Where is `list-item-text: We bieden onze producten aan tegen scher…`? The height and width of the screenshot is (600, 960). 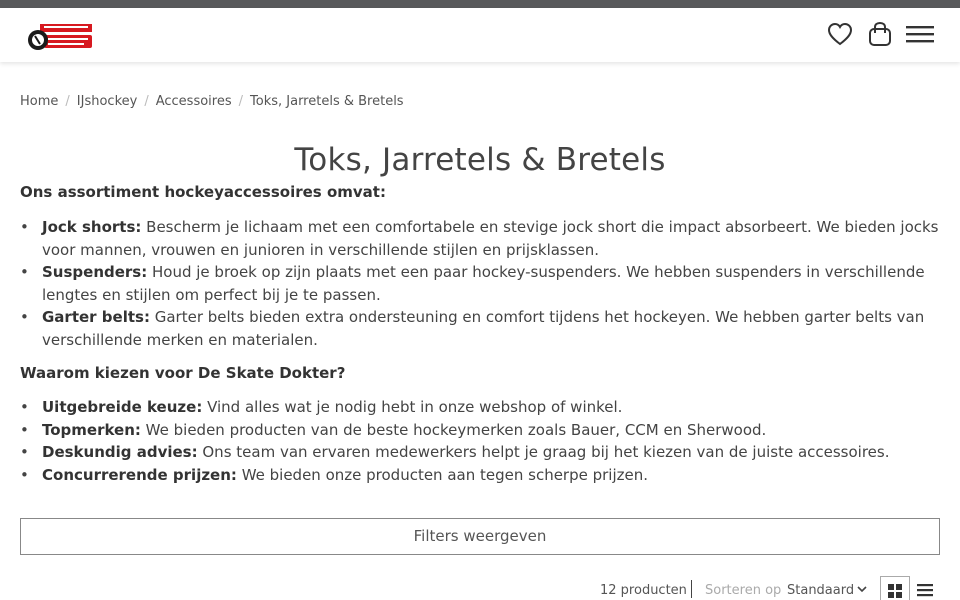
list-item-text: We bieden onze producten aan tegen scher… is located at coordinates (442, 474).